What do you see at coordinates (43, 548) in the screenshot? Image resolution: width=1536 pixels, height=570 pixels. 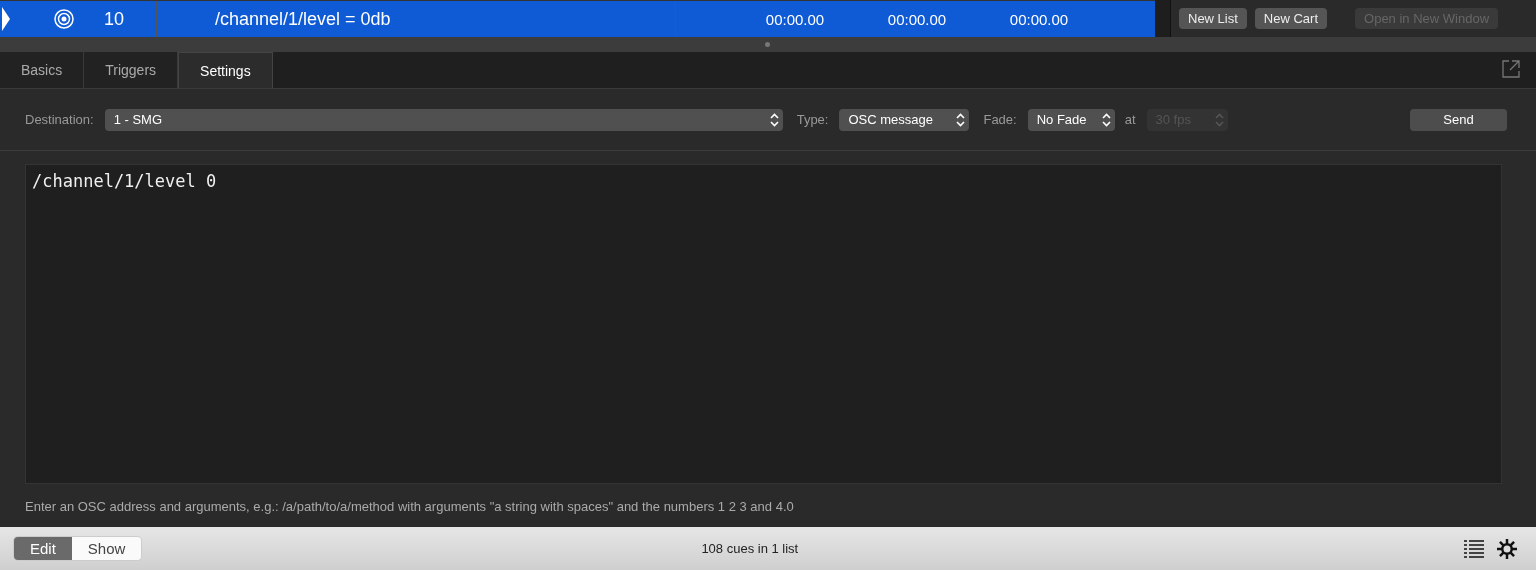 I see `mode-segment: Edit` at bounding box center [43, 548].